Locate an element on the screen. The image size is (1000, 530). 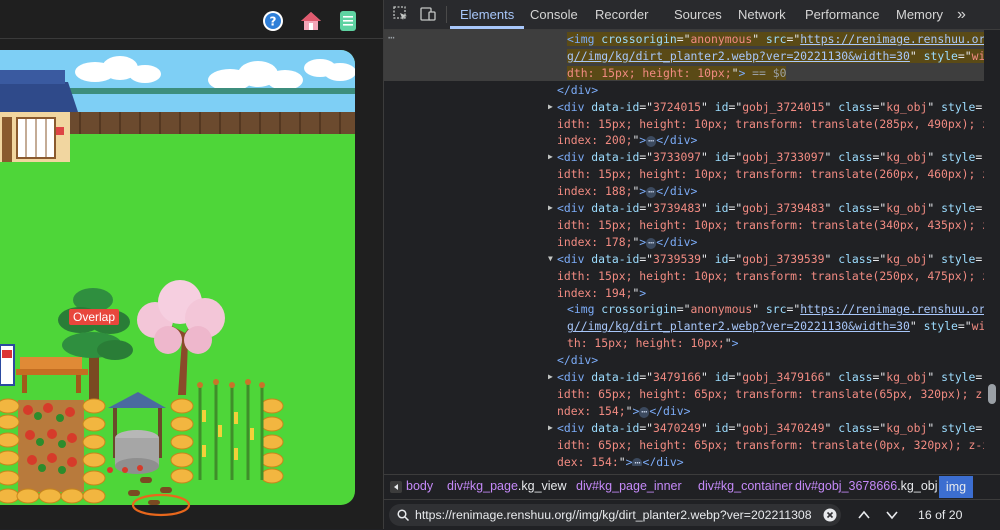
tab-performance: Performance is located at coordinates (842, 14).